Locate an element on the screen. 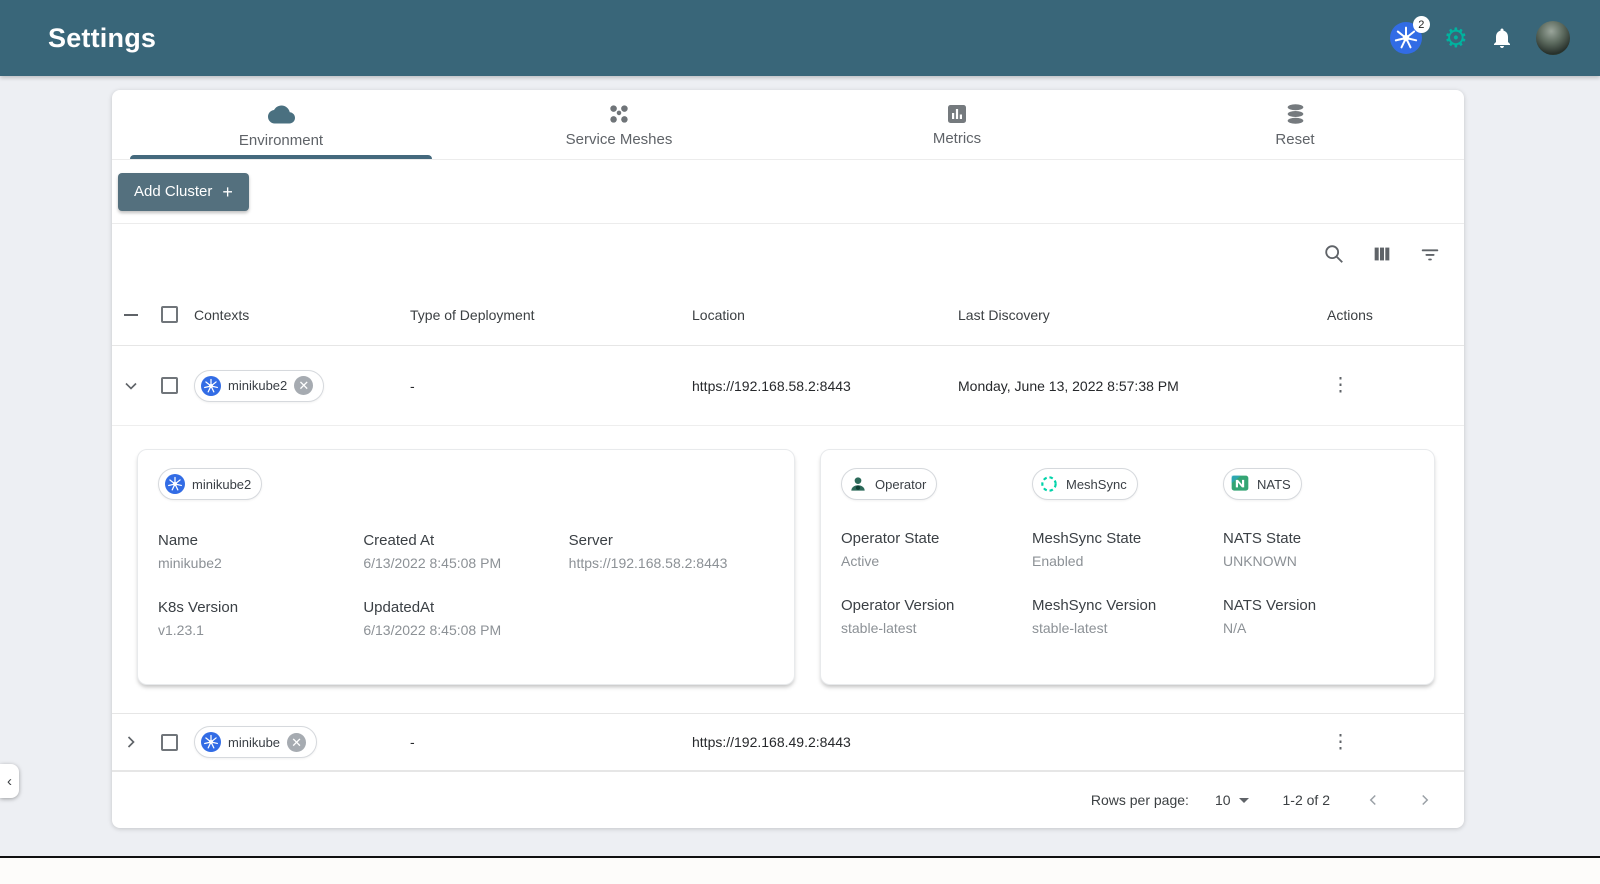 The width and height of the screenshot is (1600, 884). field-nats-state: NATS State UNKNOWN is located at coordinates (1262, 549).